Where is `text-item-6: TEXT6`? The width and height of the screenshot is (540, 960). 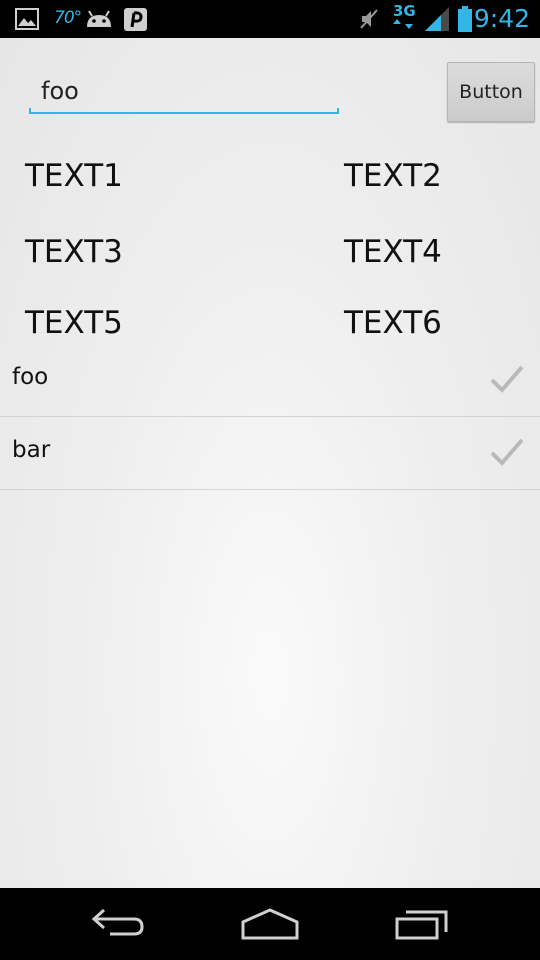
text-item-6: TEXT6 is located at coordinates (393, 323).